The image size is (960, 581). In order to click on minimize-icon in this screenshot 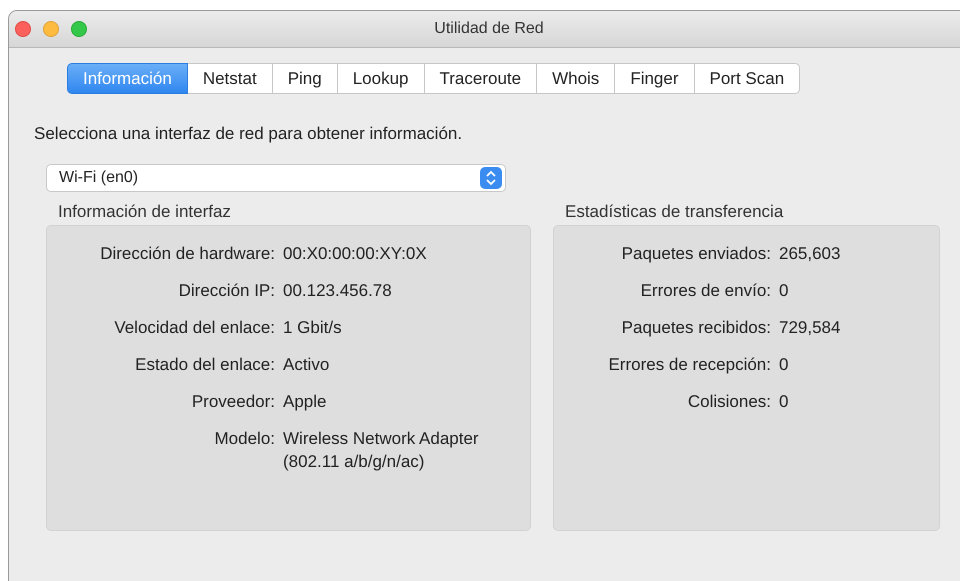, I will do `click(51, 29)`.